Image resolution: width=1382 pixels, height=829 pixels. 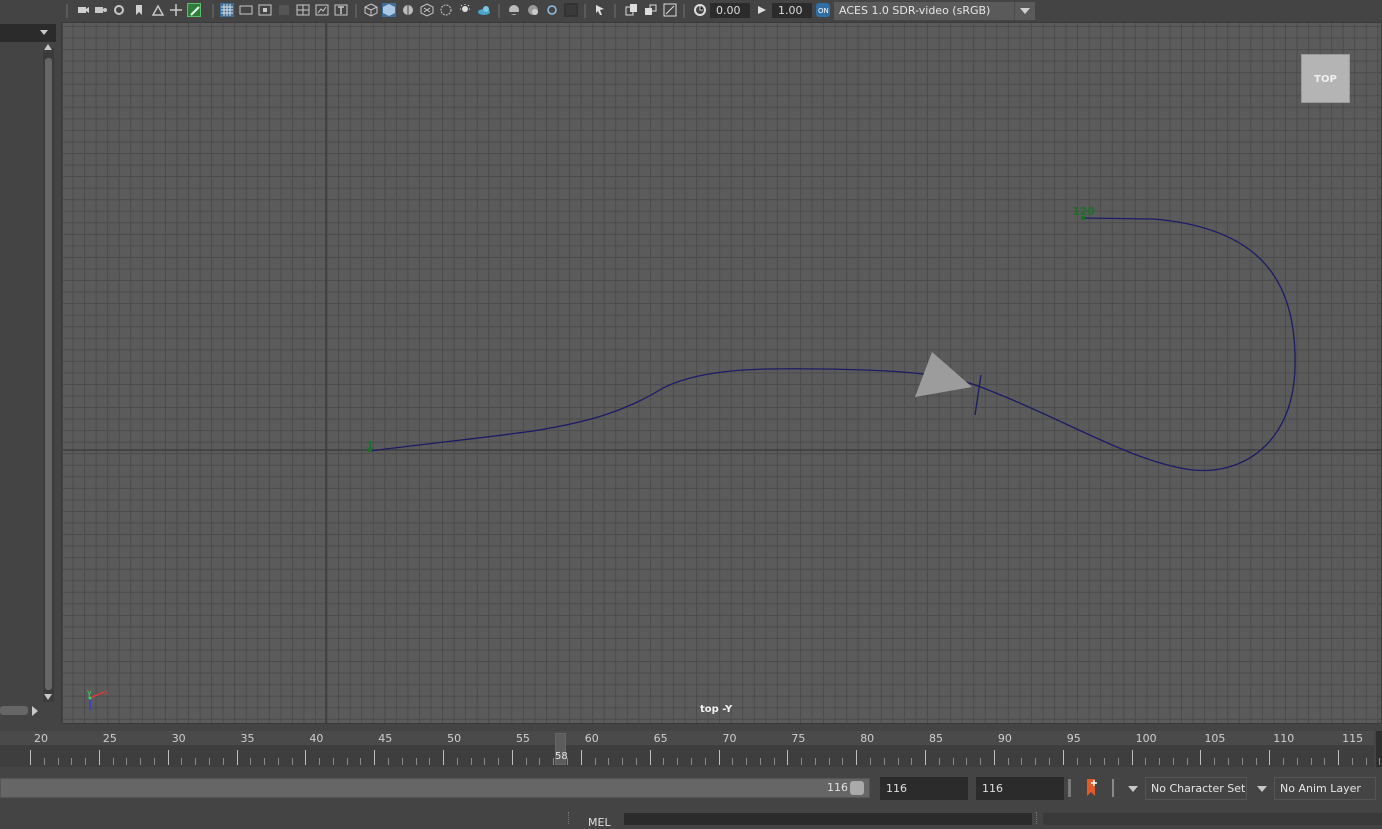 I want to click on bookmark-icon, so click(x=139, y=10).